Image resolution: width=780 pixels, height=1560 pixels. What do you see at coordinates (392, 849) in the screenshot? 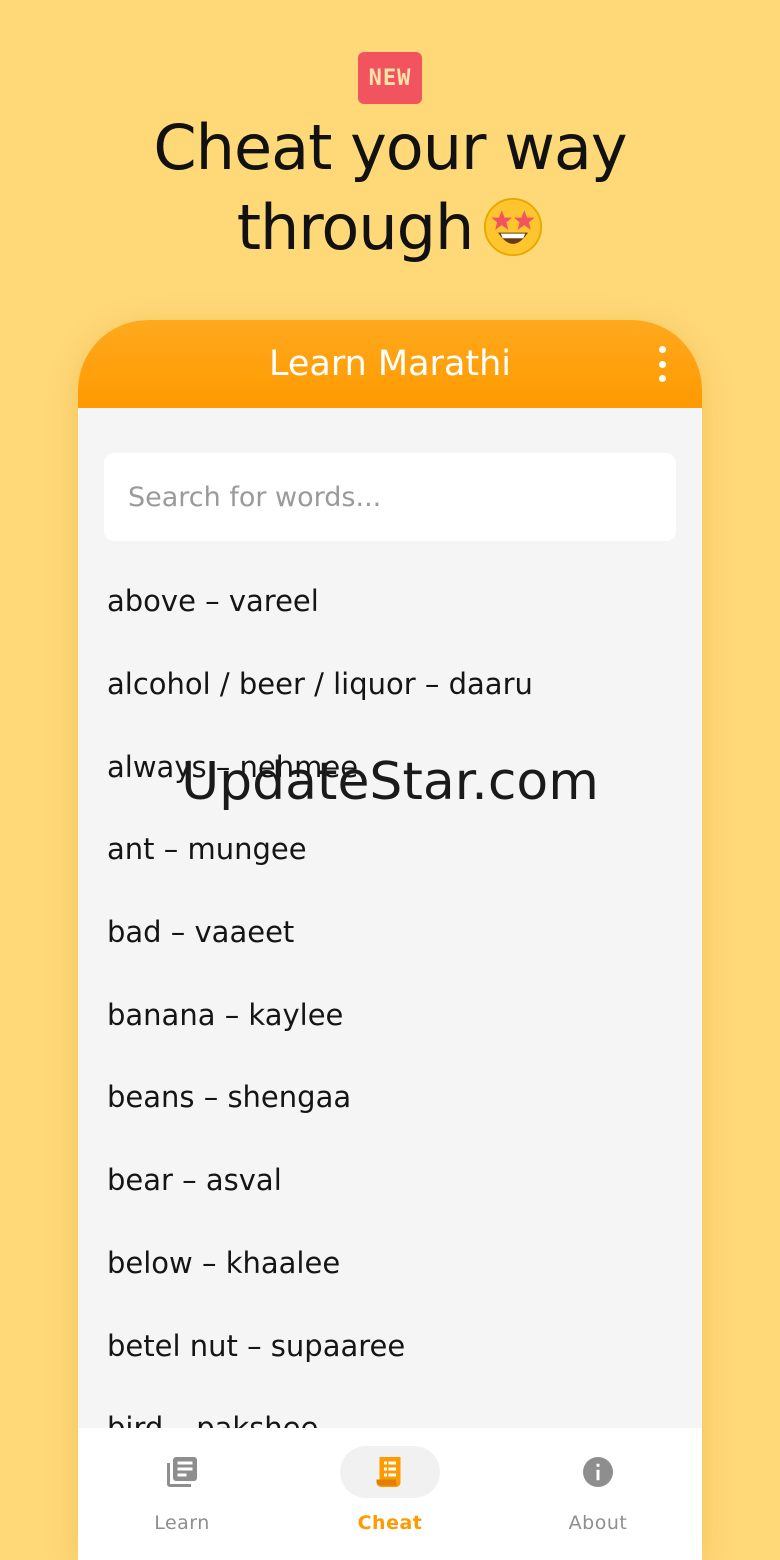
I see `list-item: ant – mungee` at bounding box center [392, 849].